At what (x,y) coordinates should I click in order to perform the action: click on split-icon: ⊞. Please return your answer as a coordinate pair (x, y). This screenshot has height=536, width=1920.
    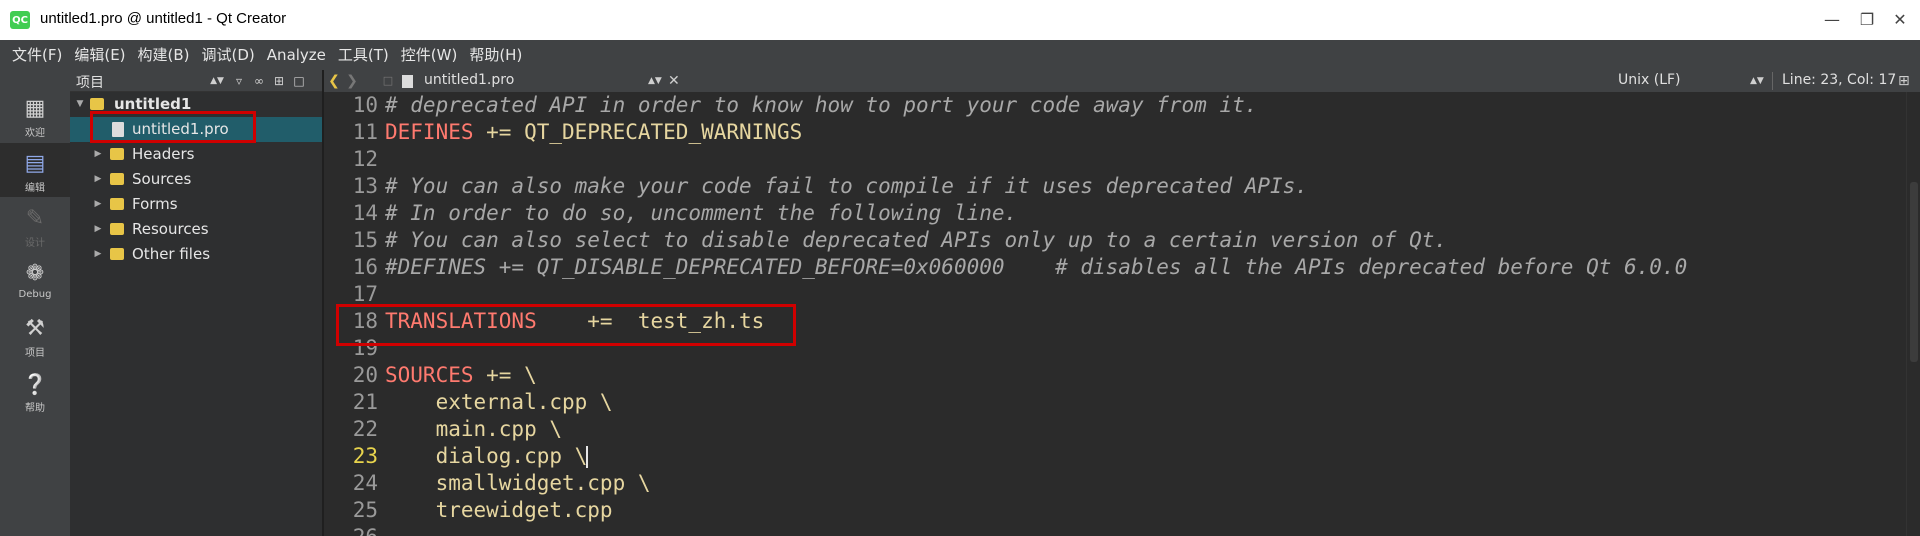
    Looking at the image, I should click on (279, 81).